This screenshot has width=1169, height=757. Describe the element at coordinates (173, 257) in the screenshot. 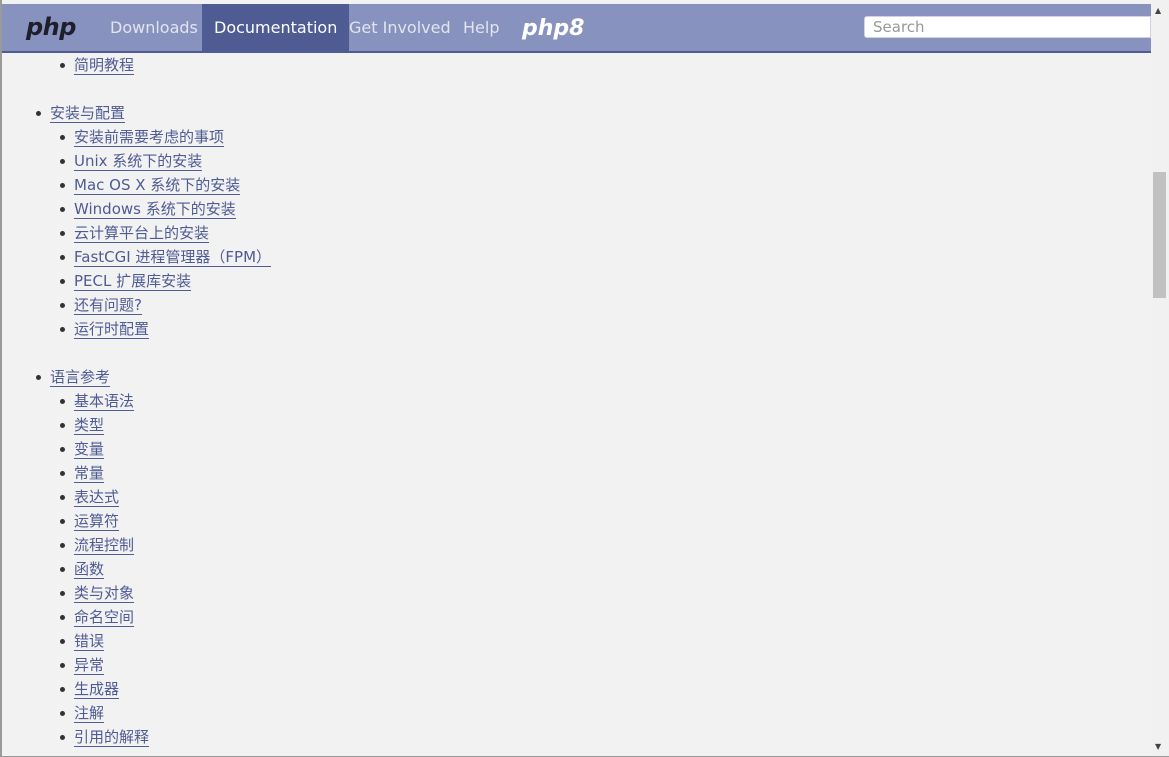

I see `link-install-item: FastCGI 进程管理器（FPM）` at that location.